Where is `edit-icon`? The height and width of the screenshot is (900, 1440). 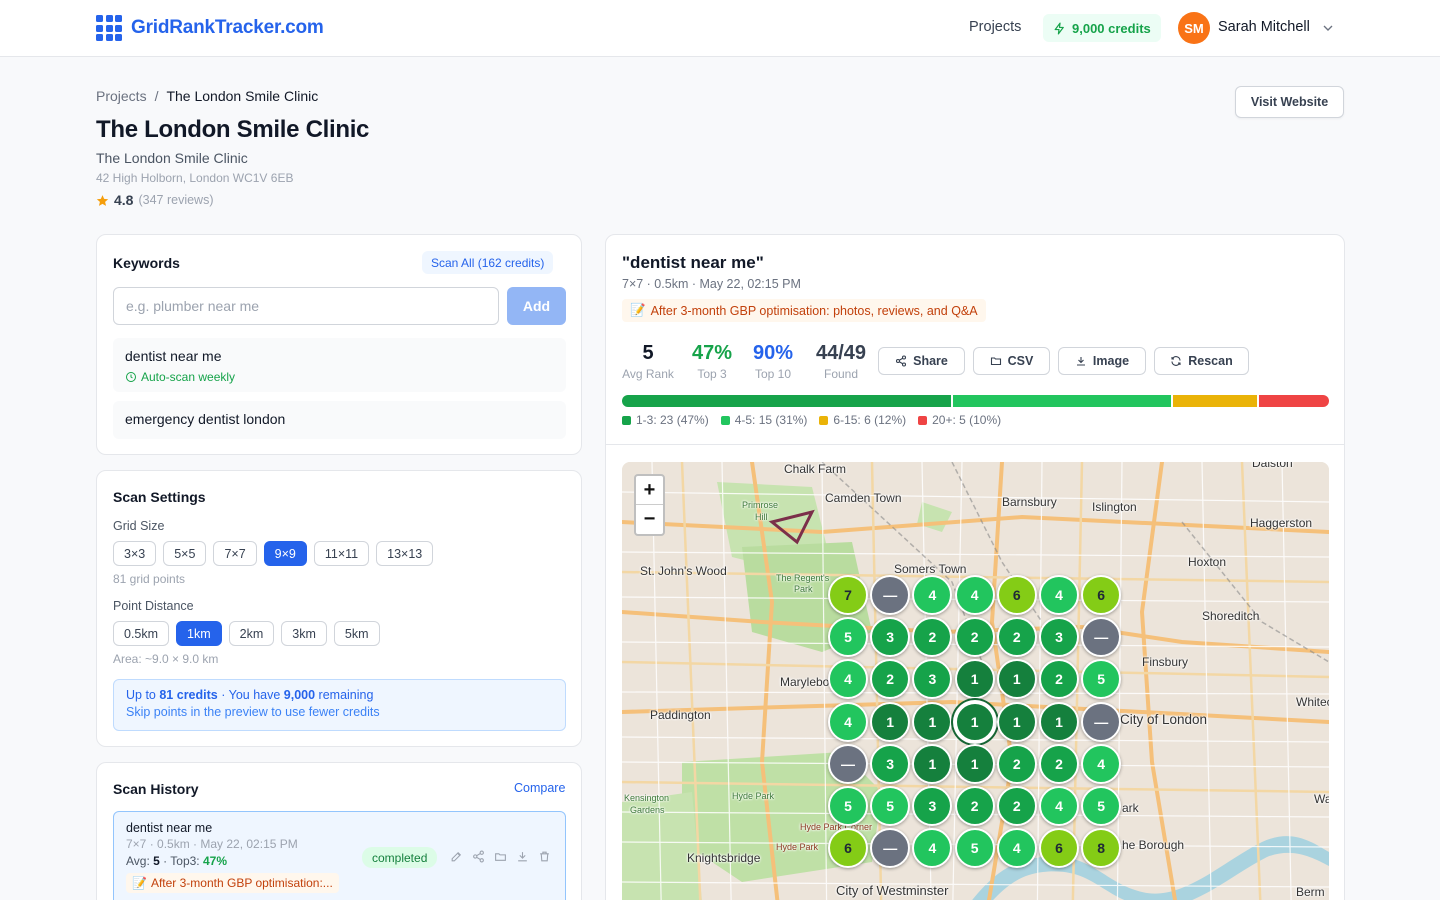
edit-icon is located at coordinates (457, 857).